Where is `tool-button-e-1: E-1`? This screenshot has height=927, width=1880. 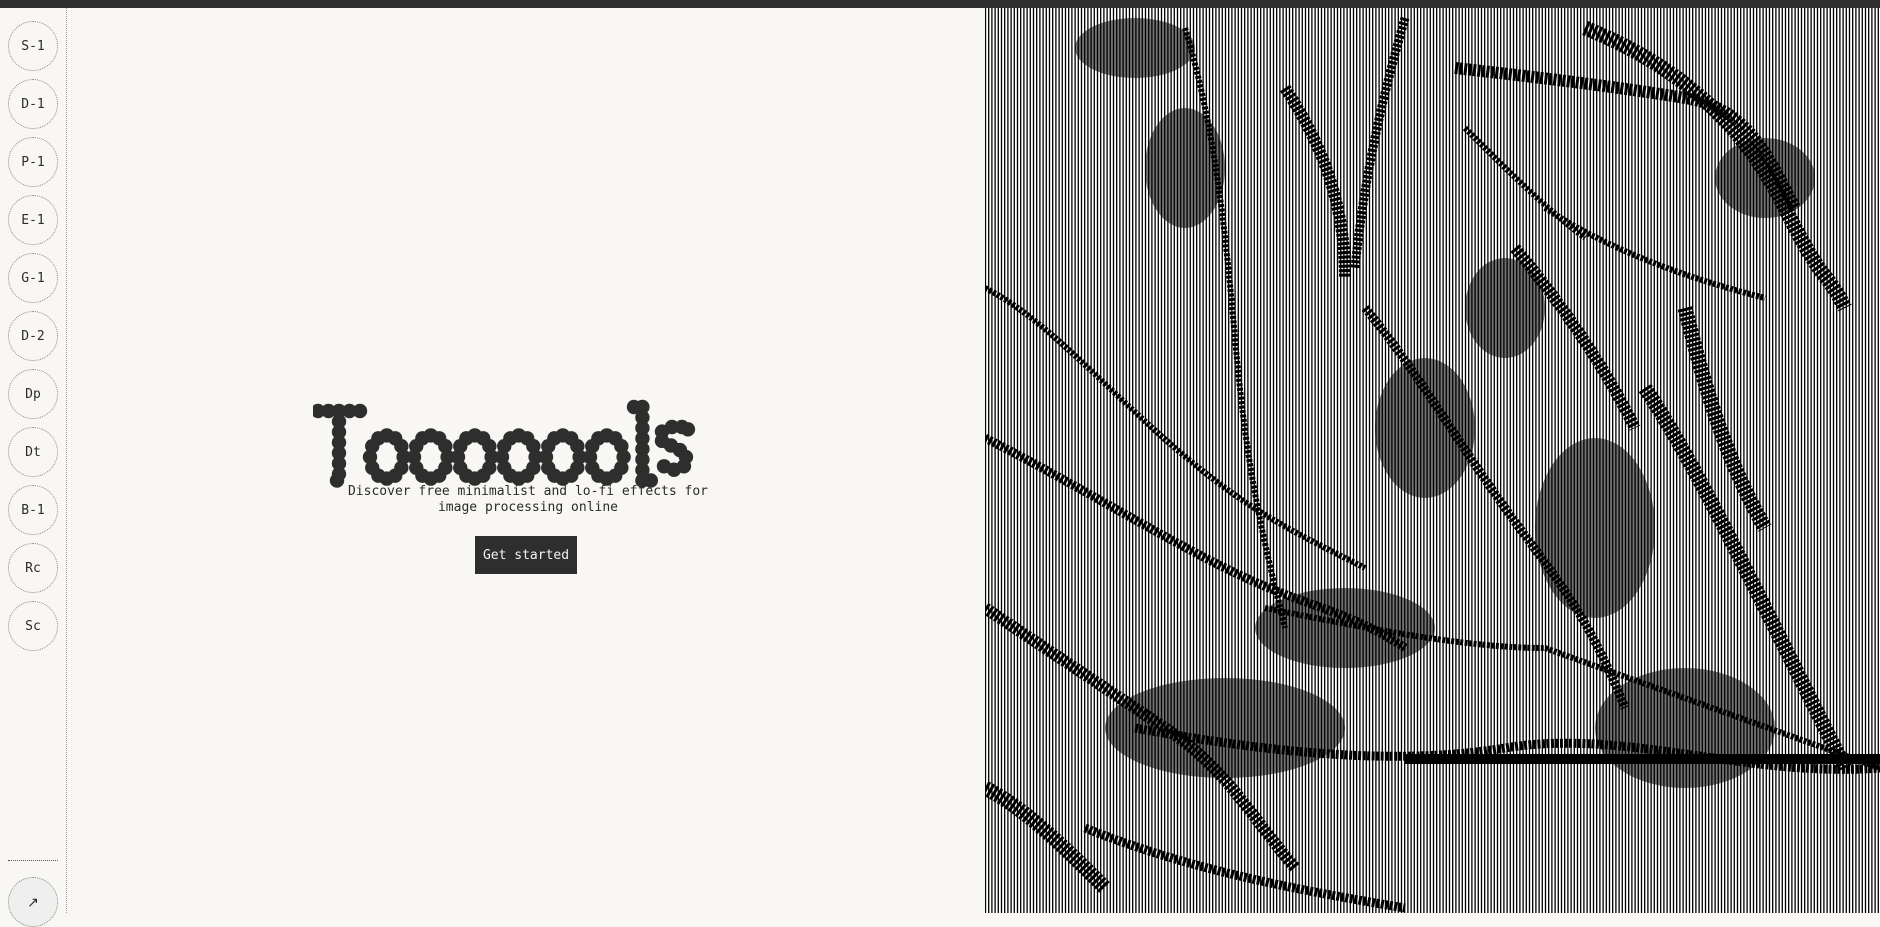
tool-button-e-1: E-1 is located at coordinates (33, 220).